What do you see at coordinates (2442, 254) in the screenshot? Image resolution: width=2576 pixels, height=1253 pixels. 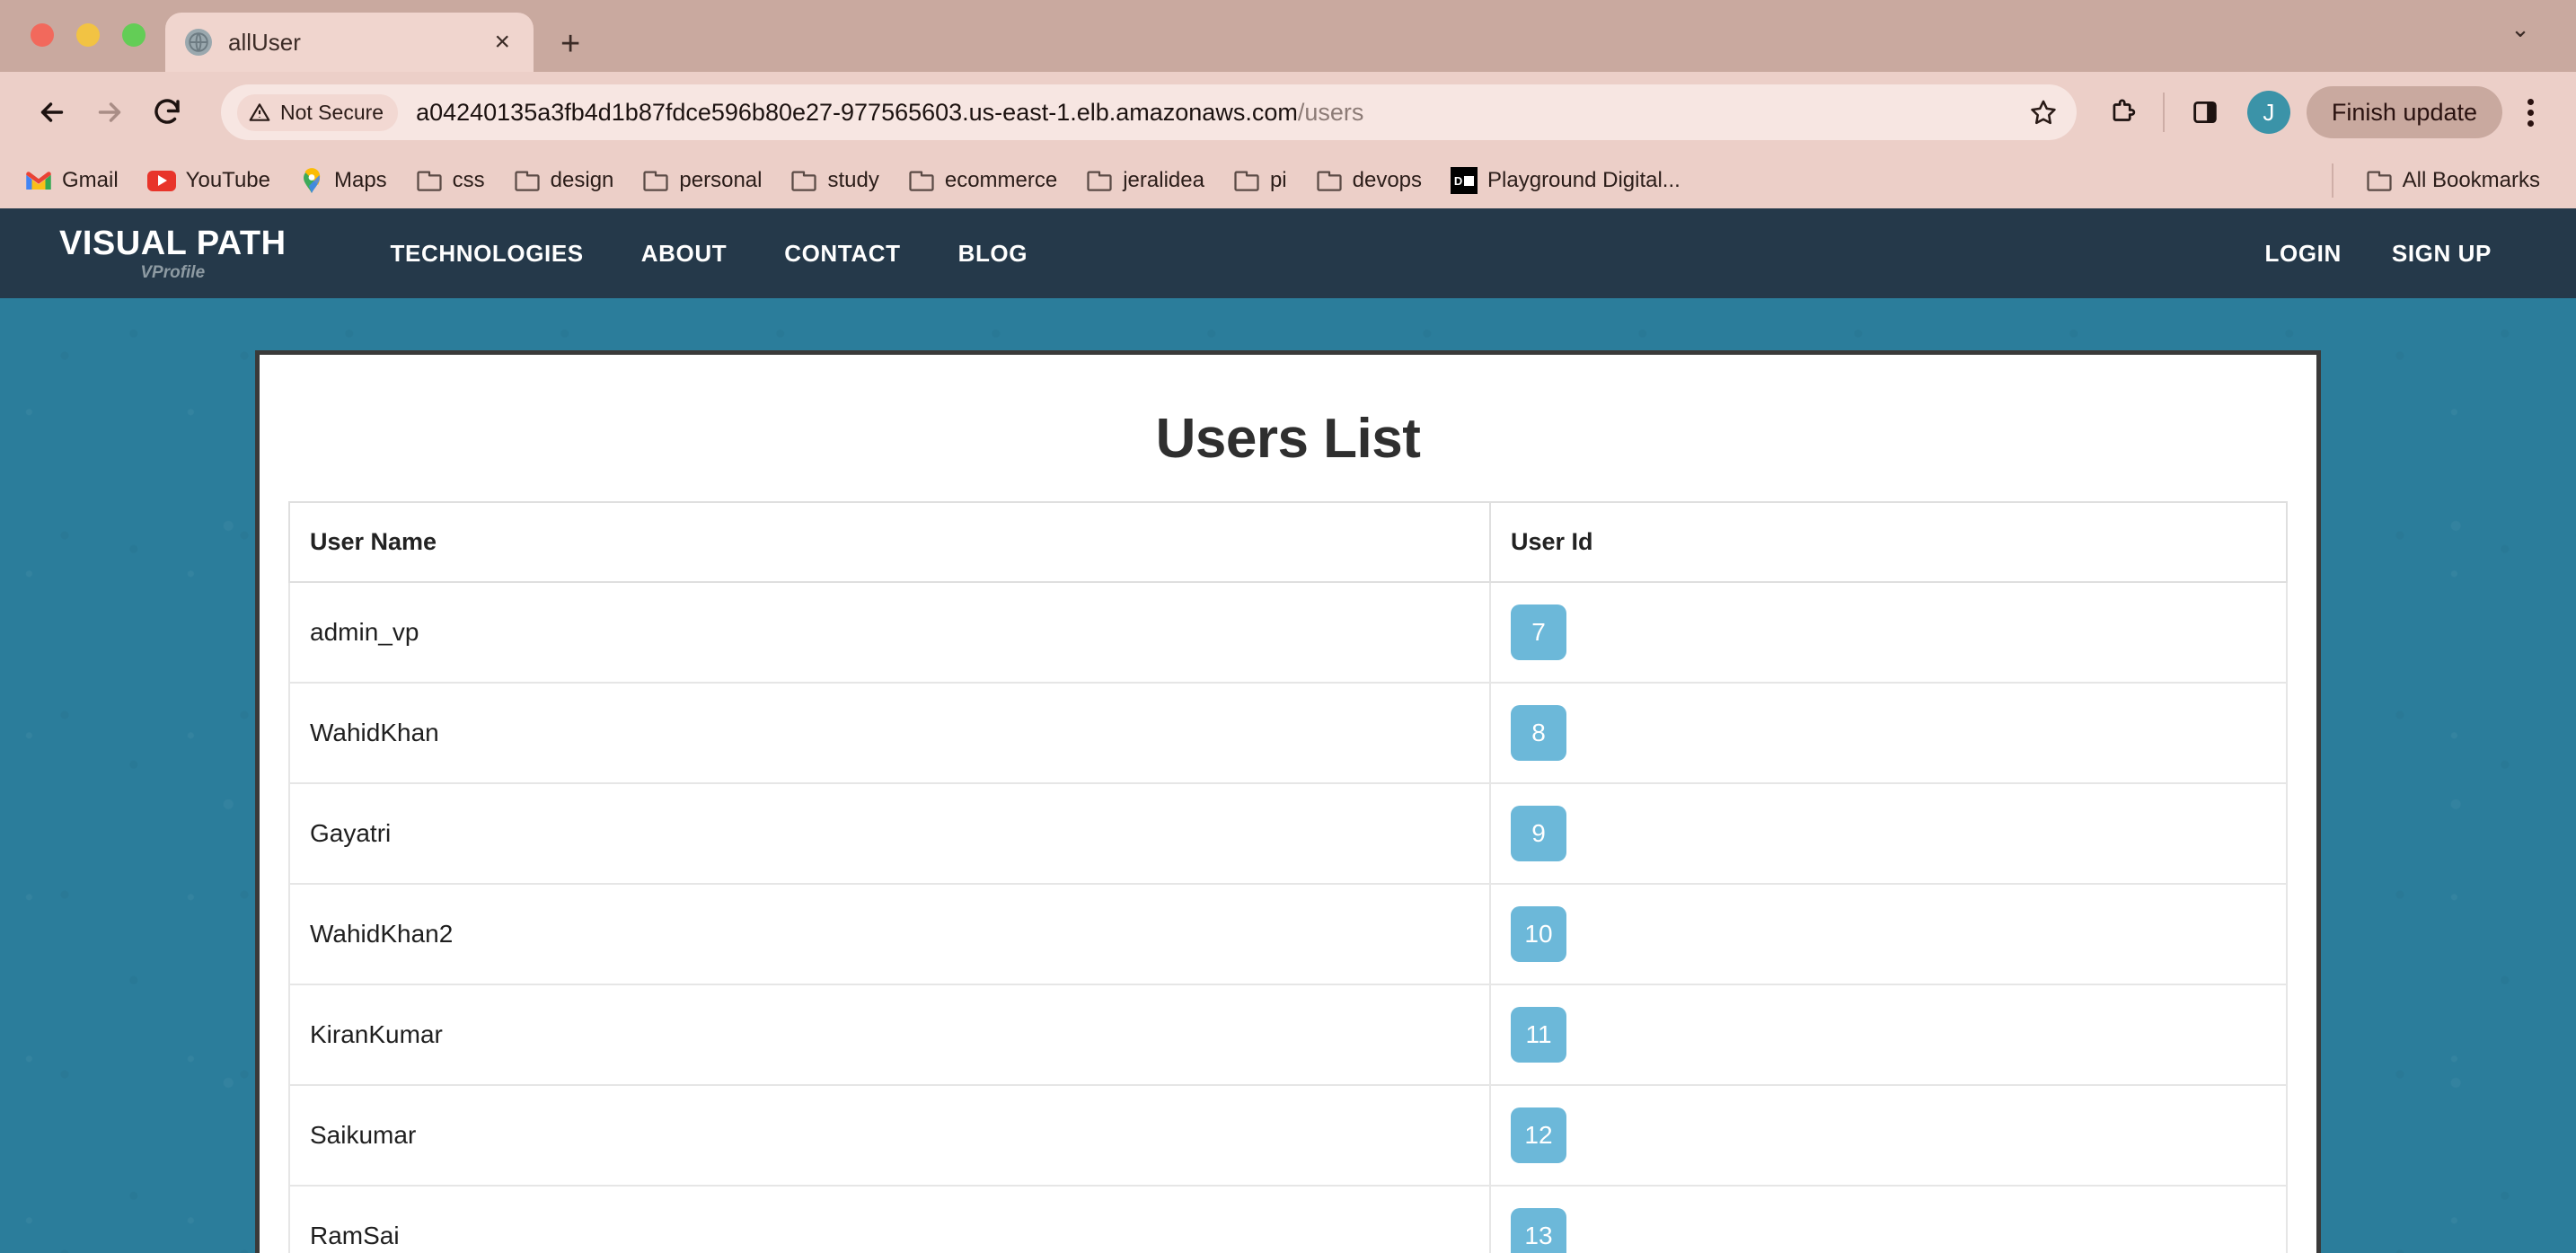 I see `signup-link: SIGN UP` at bounding box center [2442, 254].